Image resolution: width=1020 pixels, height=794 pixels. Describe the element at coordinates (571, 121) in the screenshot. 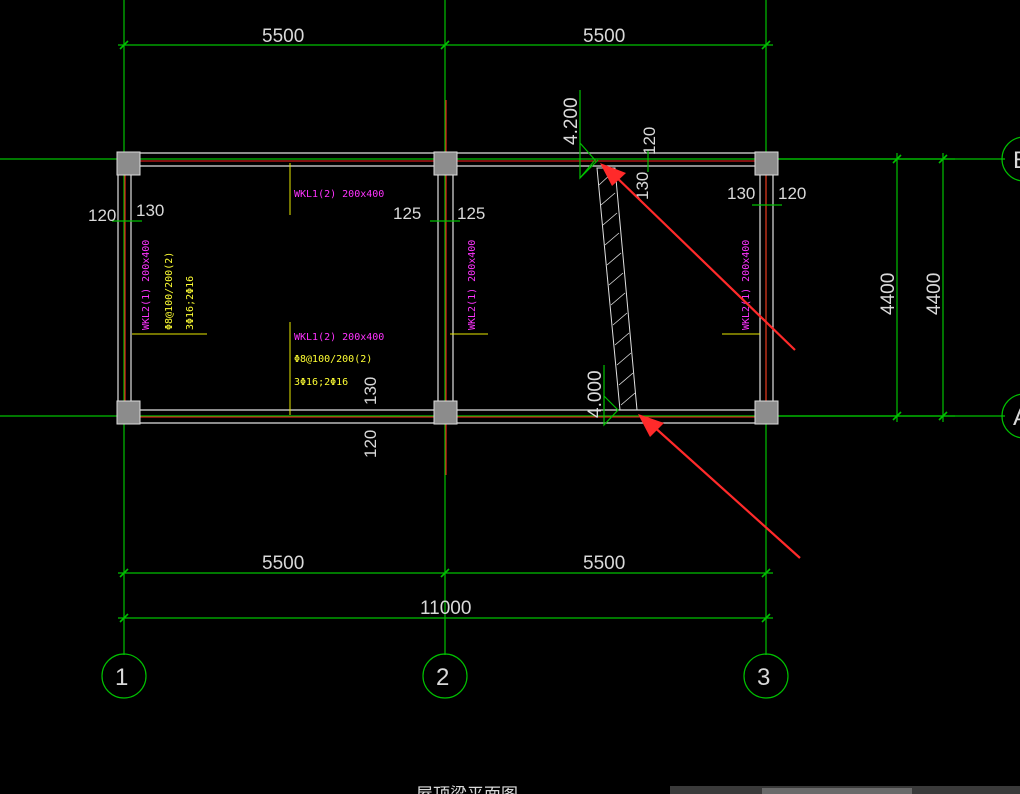

I see `elevation-upper-text: 4.200` at that location.